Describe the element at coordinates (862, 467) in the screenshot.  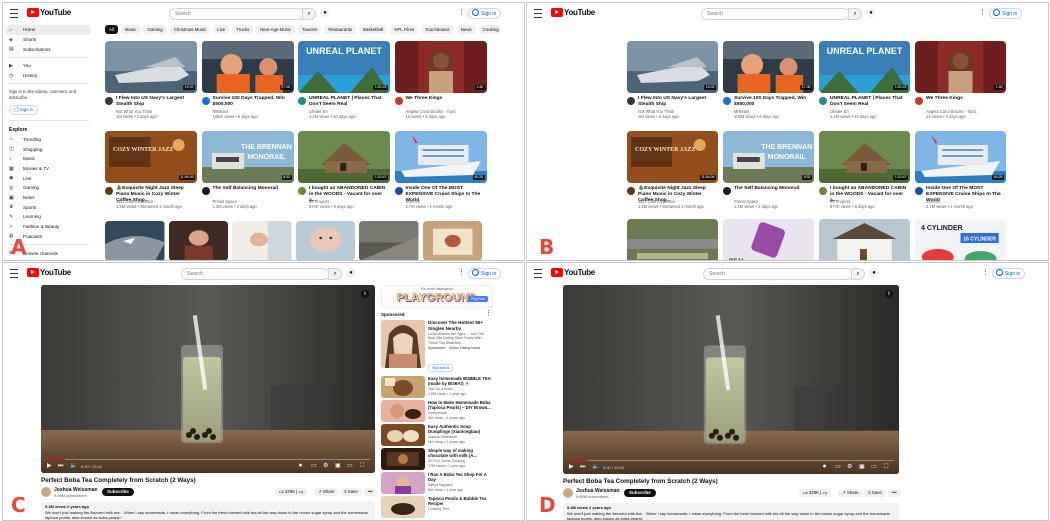
I see `miniplayer-icon: ▣` at that location.